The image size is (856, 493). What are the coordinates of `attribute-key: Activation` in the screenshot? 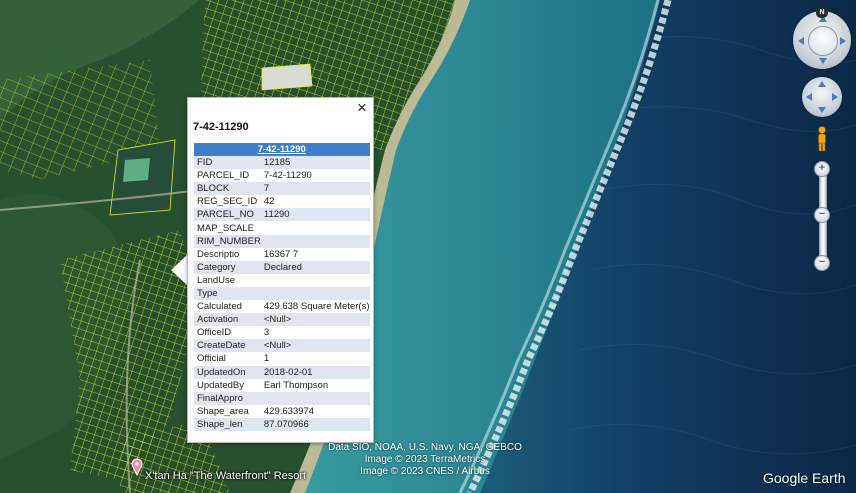 It's located at (227, 320).